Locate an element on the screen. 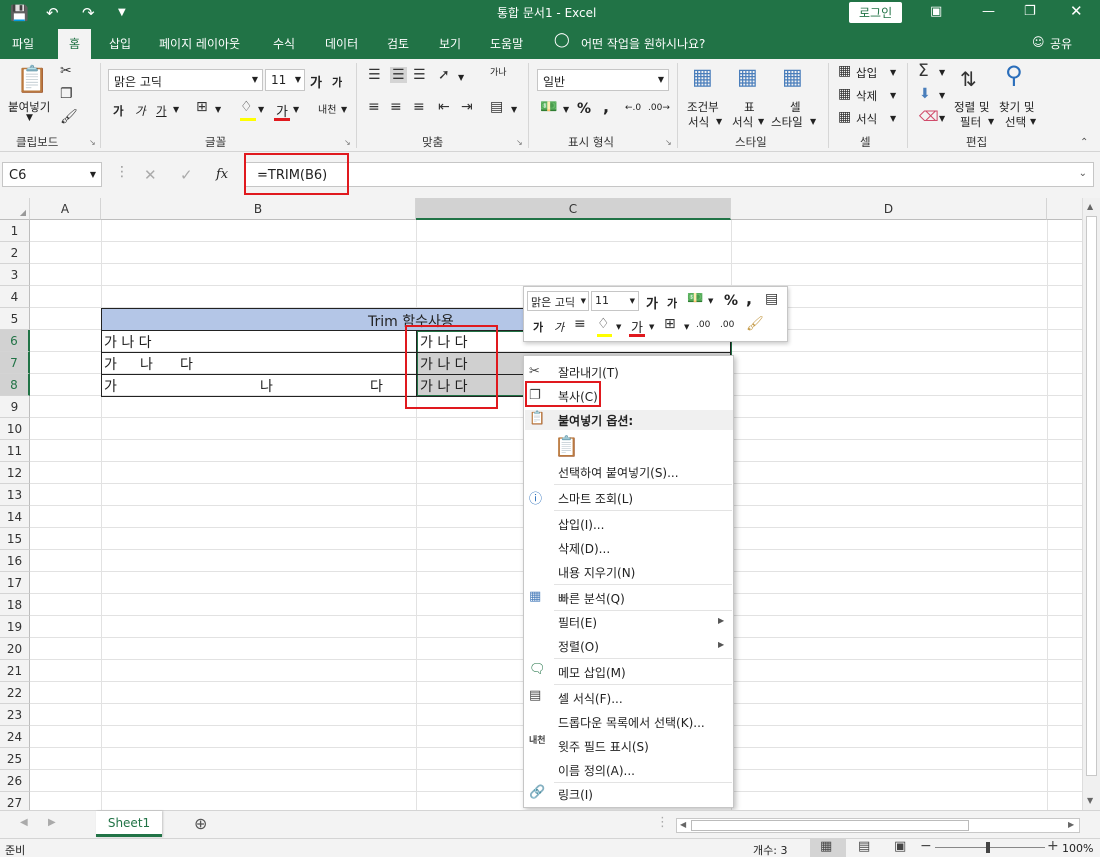 This screenshot has width=1100, height=858. paste-dropdown-icon: ▼ is located at coordinates (29, 118).